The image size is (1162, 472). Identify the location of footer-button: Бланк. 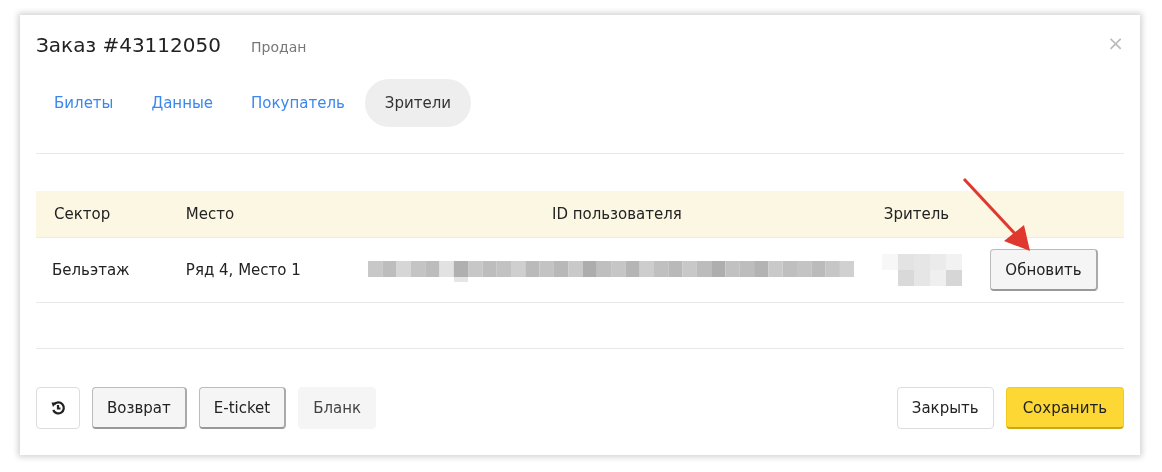
(337, 408).